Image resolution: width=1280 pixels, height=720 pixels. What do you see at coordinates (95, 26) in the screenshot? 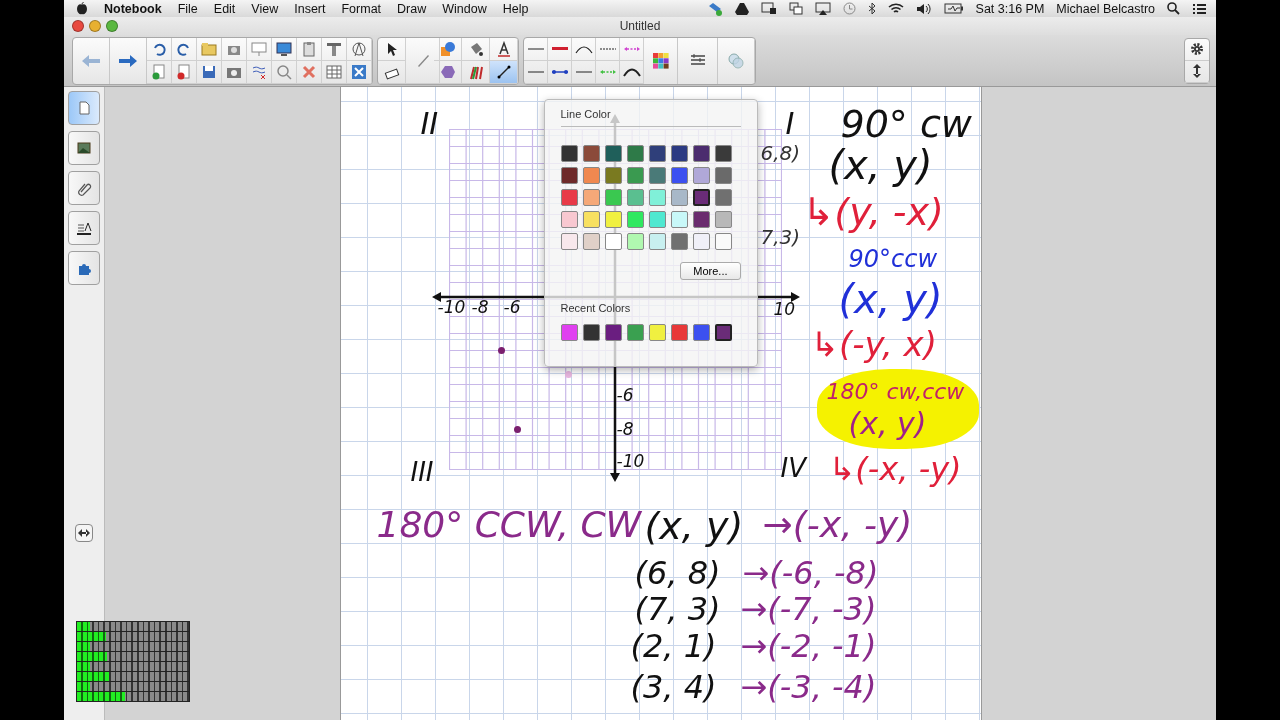
I see `minimize-button` at bounding box center [95, 26].